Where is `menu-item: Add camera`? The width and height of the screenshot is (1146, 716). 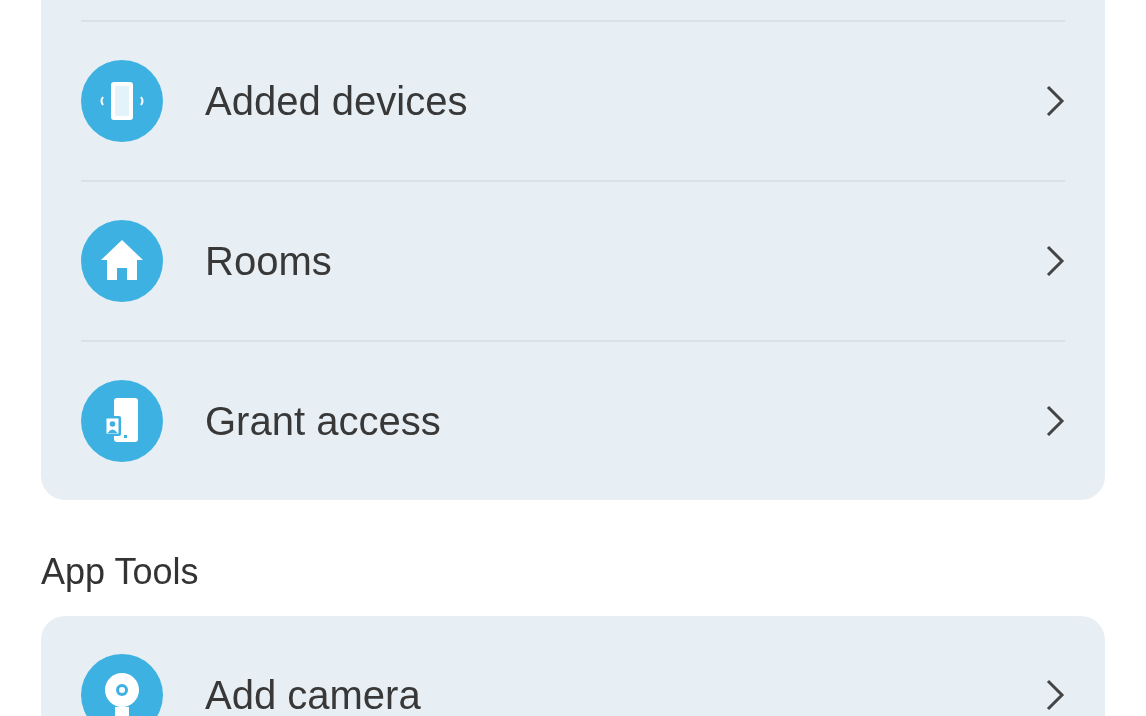
menu-item: Add camera is located at coordinates (573, 666).